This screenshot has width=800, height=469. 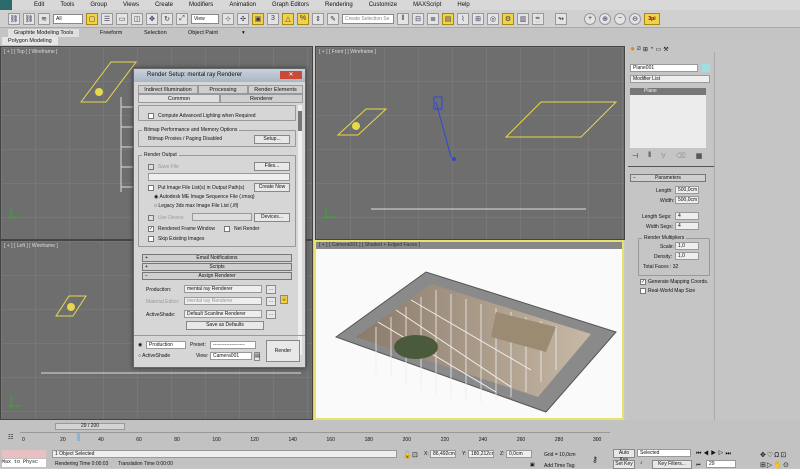 What do you see at coordinates (624, 456) in the screenshot?
I see `auto-key-button: Auto Key` at bounding box center [624, 456].